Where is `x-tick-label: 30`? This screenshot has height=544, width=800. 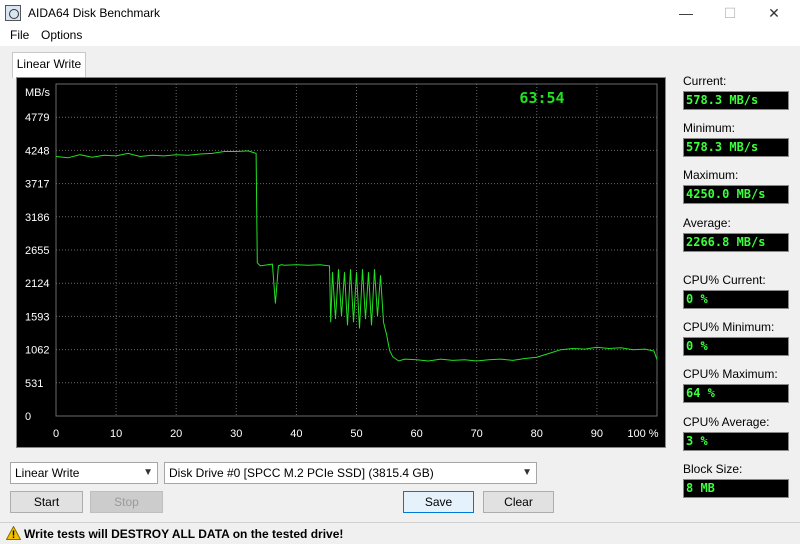 x-tick-label: 30 is located at coordinates (236, 434).